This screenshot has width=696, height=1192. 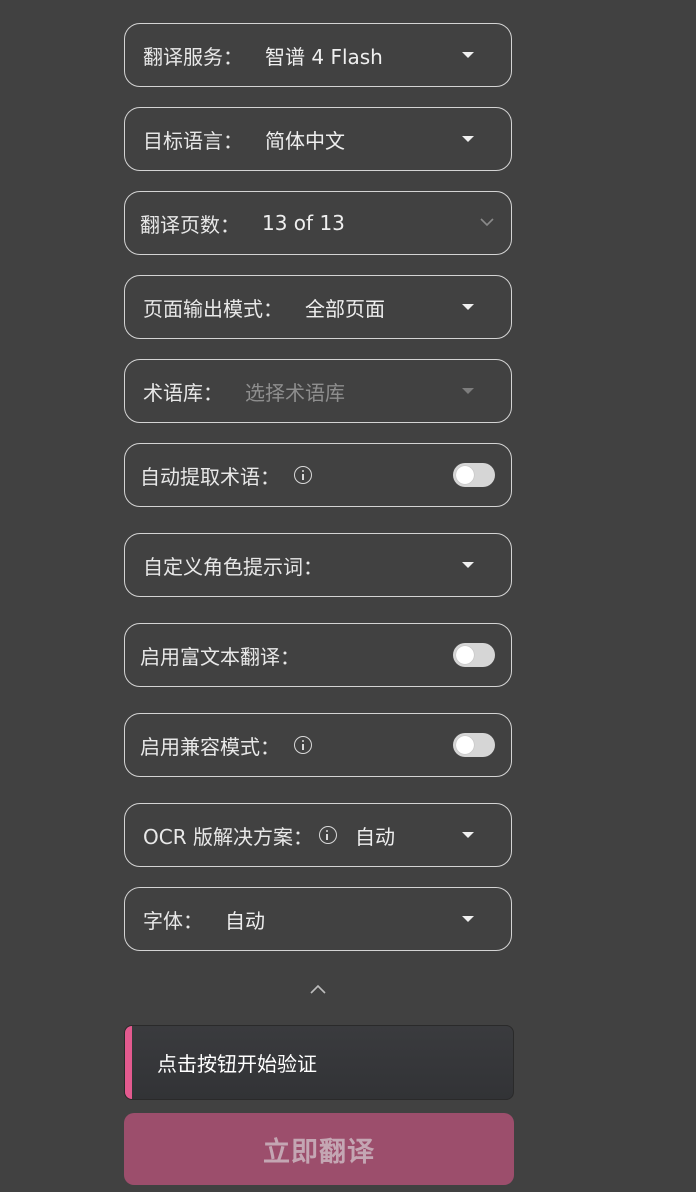 I want to click on compat-mode-toggle, so click(x=474, y=745).